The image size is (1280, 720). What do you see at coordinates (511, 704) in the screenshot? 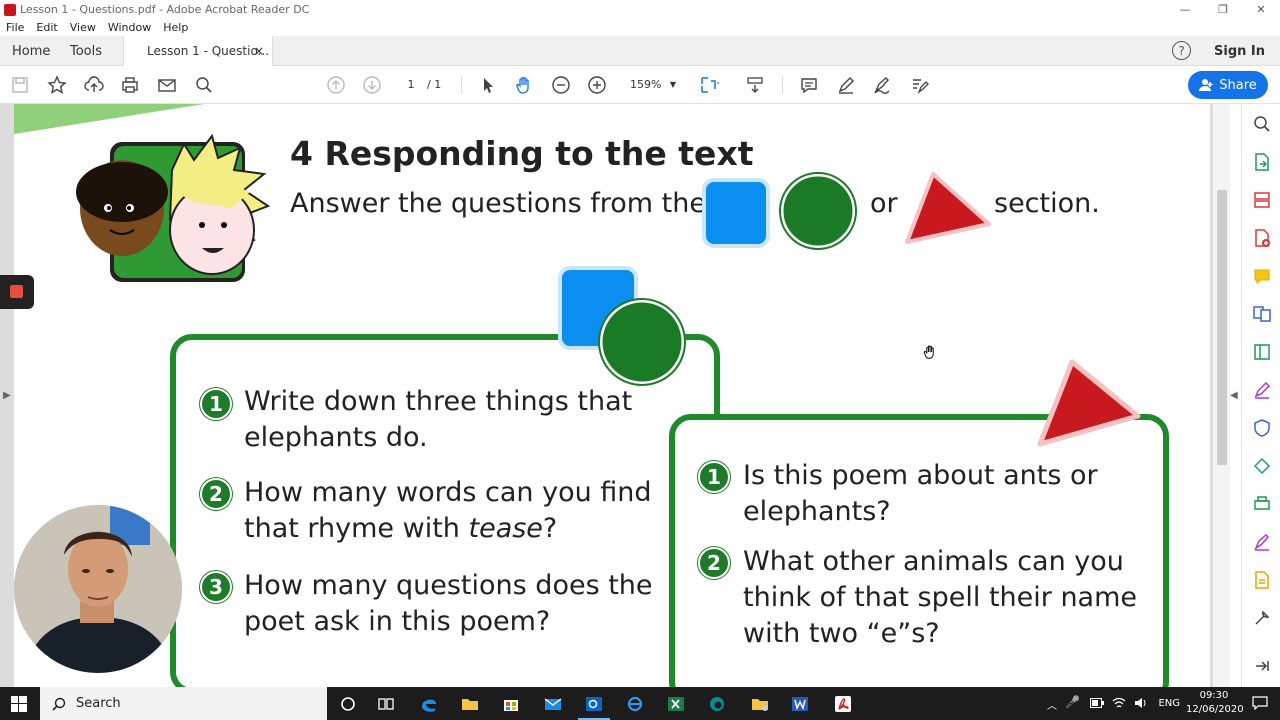
I see `store-icon` at bounding box center [511, 704].